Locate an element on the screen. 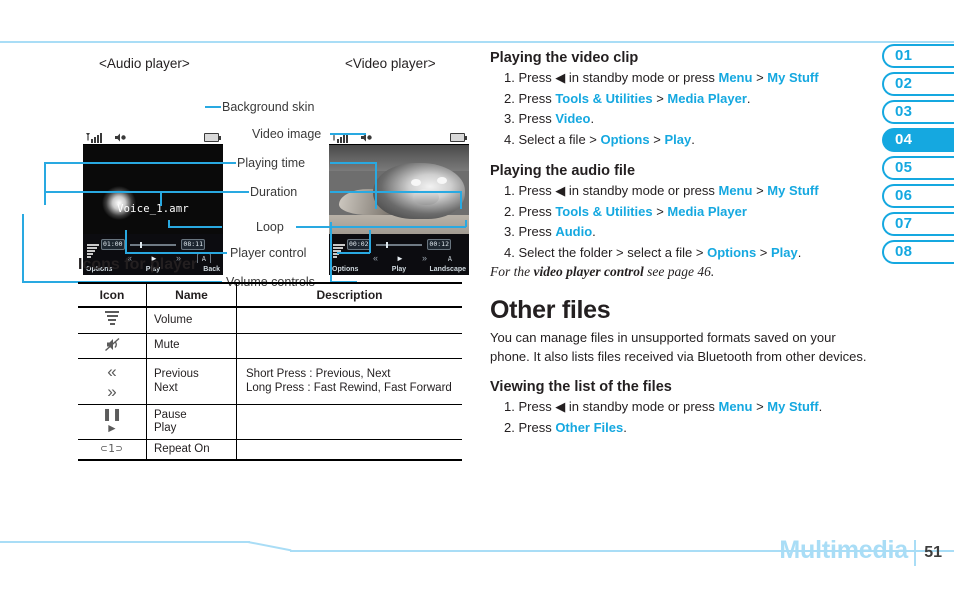 The height and width of the screenshot is (593, 954). chapter-tab-01: 01 is located at coordinates (918, 56).